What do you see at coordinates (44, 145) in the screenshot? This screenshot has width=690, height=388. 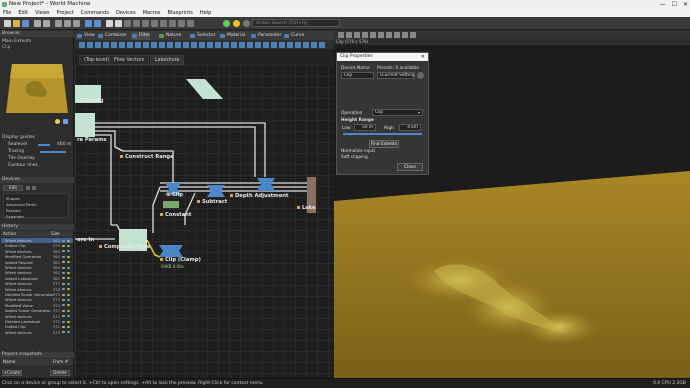 I see `sealevel-slider` at bounding box center [44, 145].